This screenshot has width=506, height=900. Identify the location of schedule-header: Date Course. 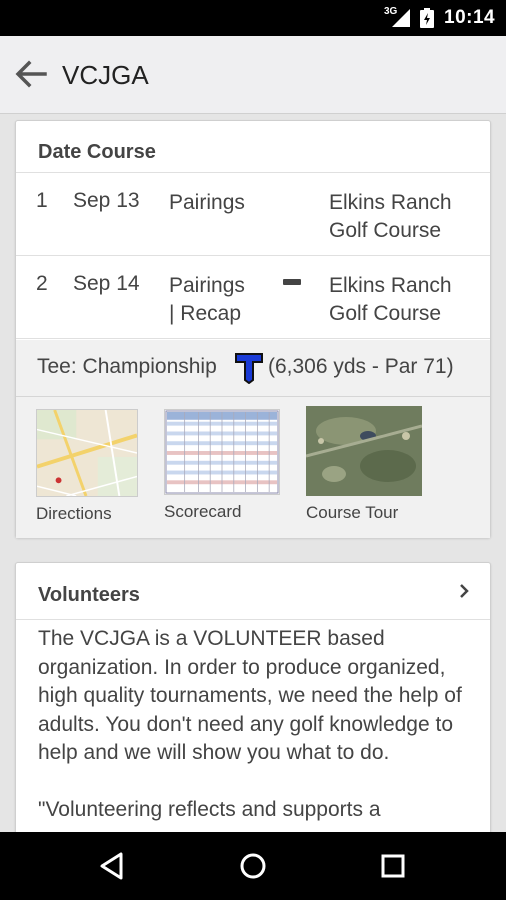
(253, 147).